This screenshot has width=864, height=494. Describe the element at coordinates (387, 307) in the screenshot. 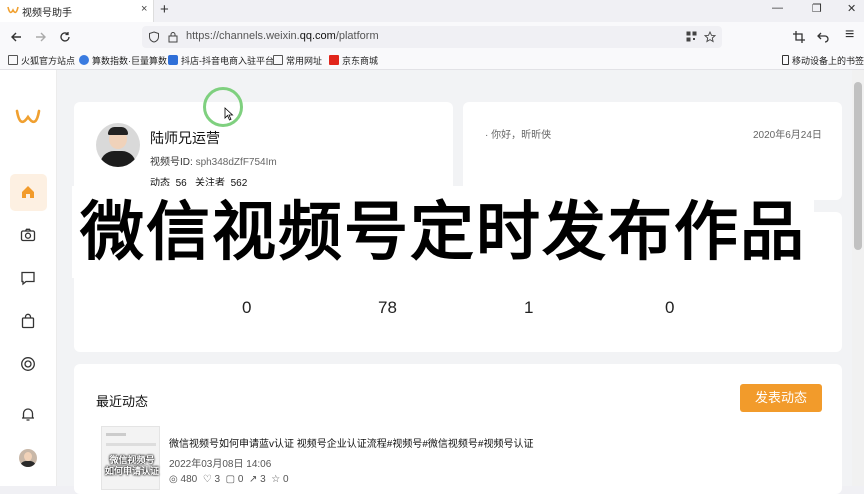

I see `stat-value: 78` at that location.